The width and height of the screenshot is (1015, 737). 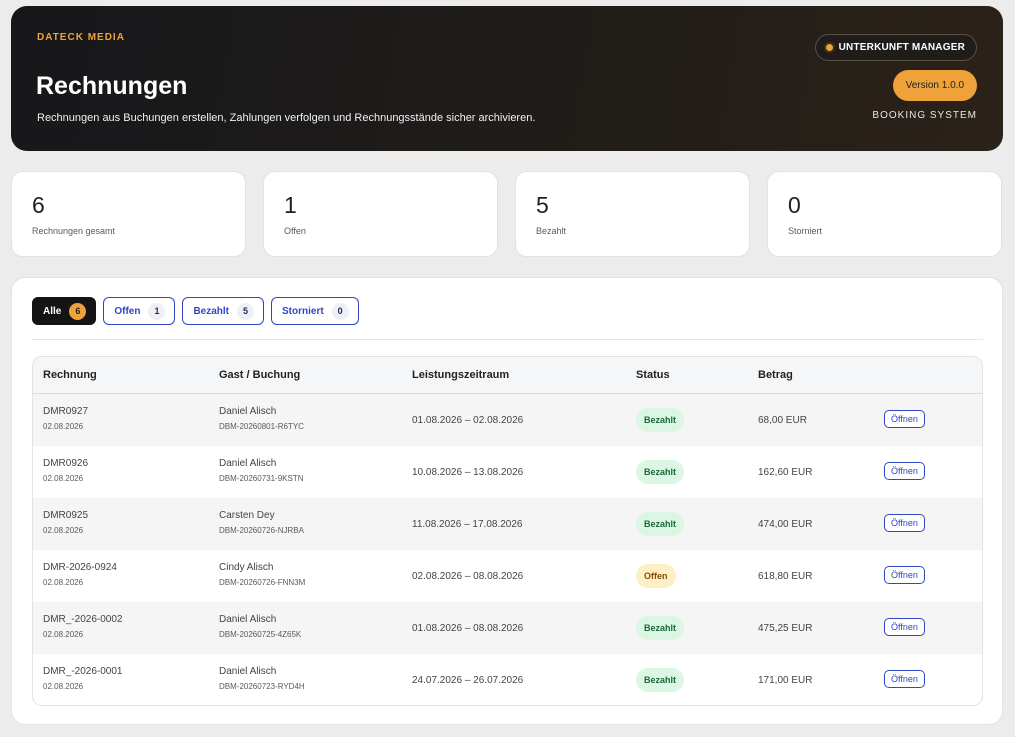 I want to click on page-title: Rechnungen, so click(x=112, y=86).